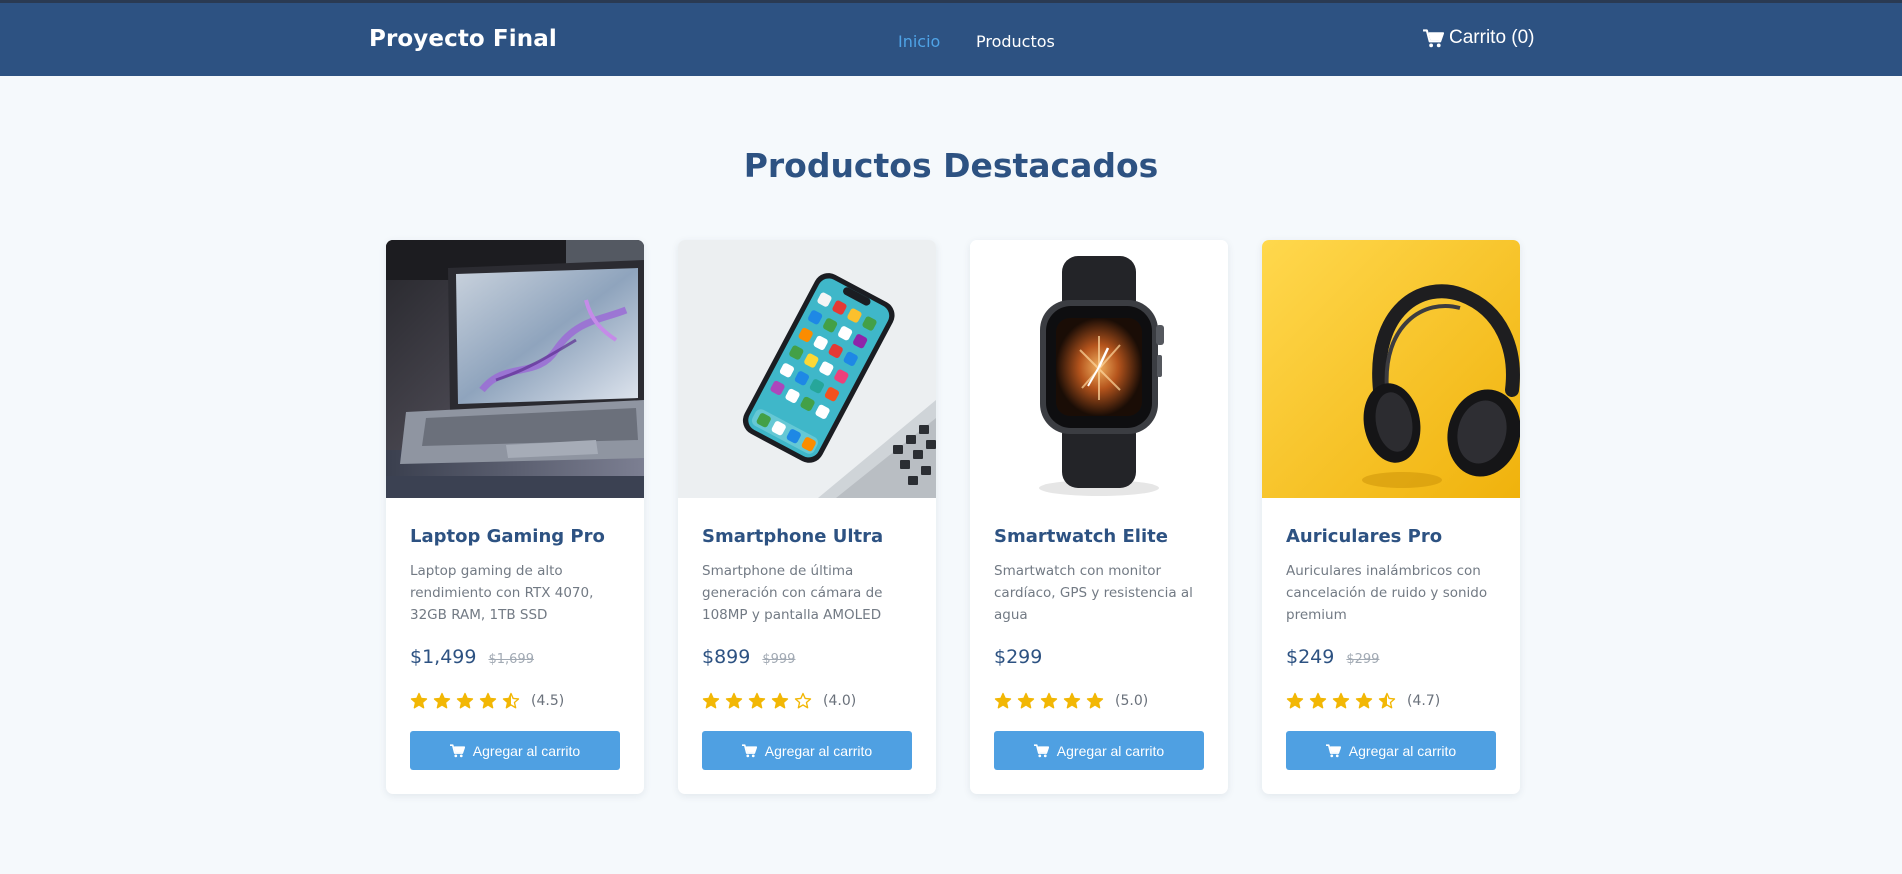  I want to click on rating-value: (5.0), so click(1132, 701).